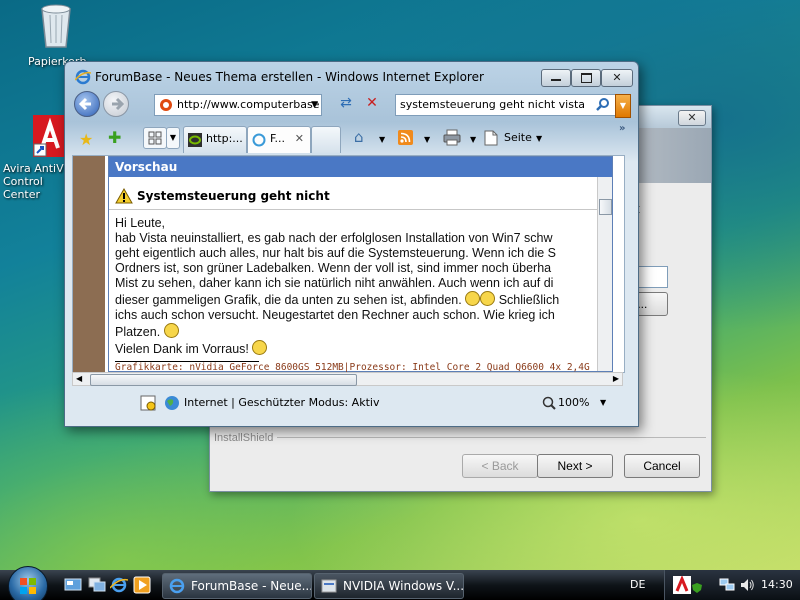  I want to click on loading-favicon-icon, so click(259, 140).